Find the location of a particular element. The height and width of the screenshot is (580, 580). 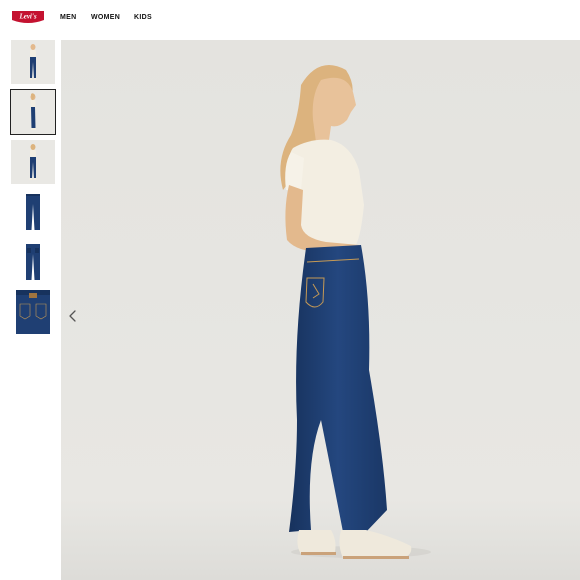

thumbnail-jeans-front is located at coordinates (33, 212).